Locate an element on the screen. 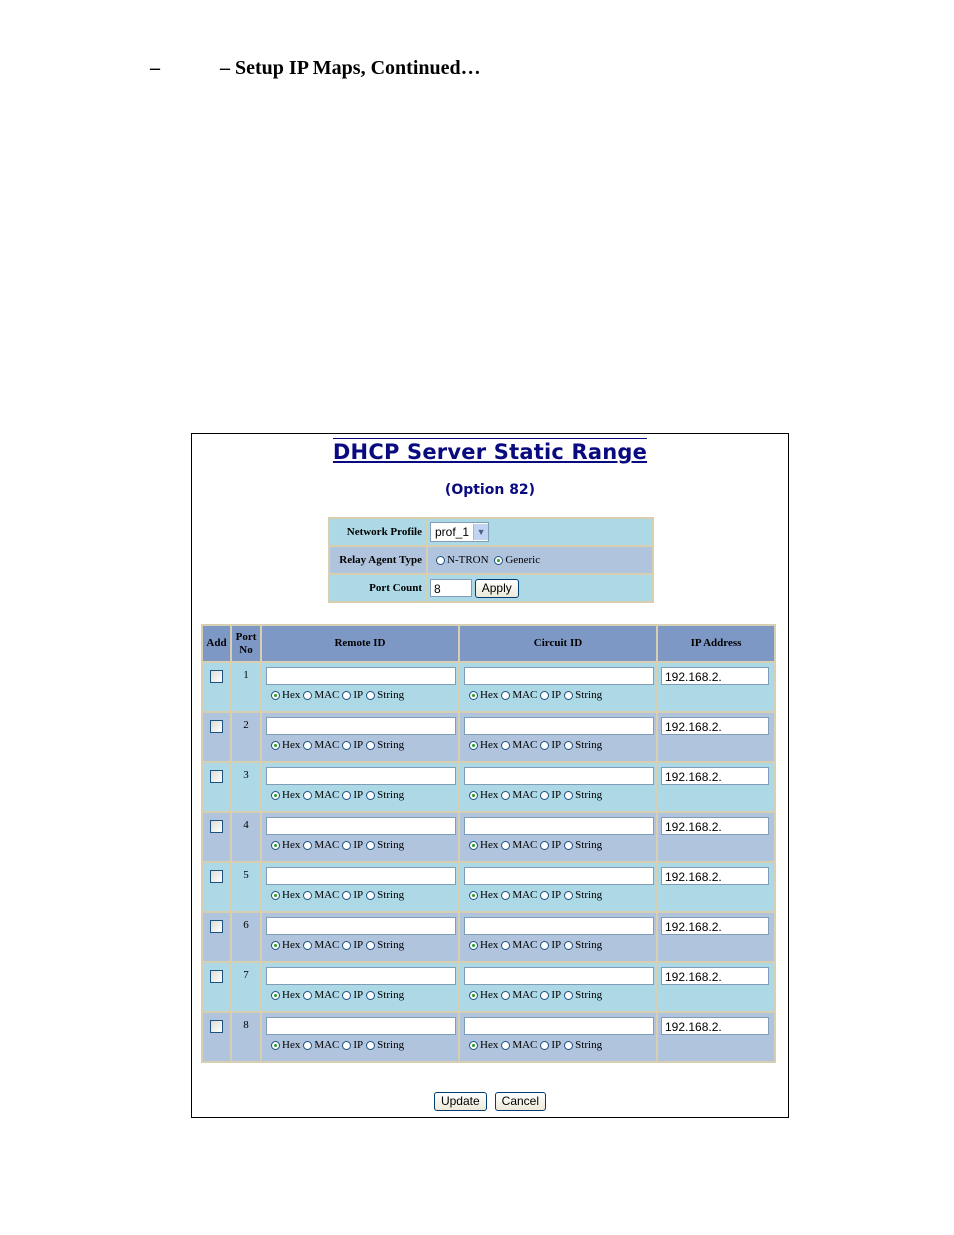  chevron-down-icon: ▼ is located at coordinates (481, 532).